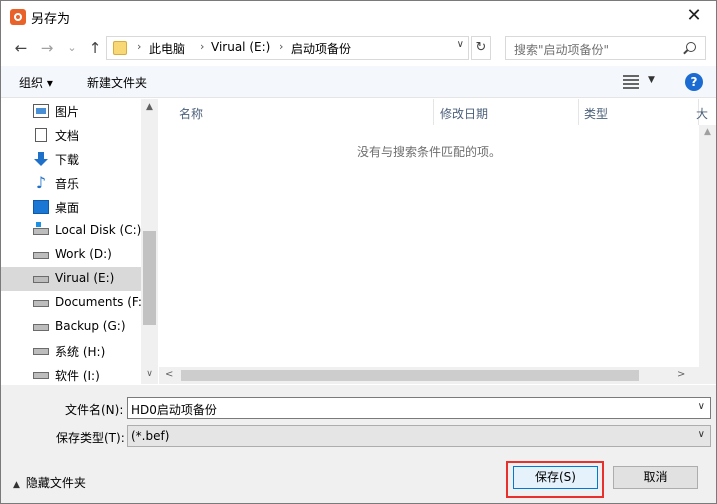  What do you see at coordinates (358, 16) in the screenshot?
I see `title-bar: 另存为 ✕` at bounding box center [358, 16].